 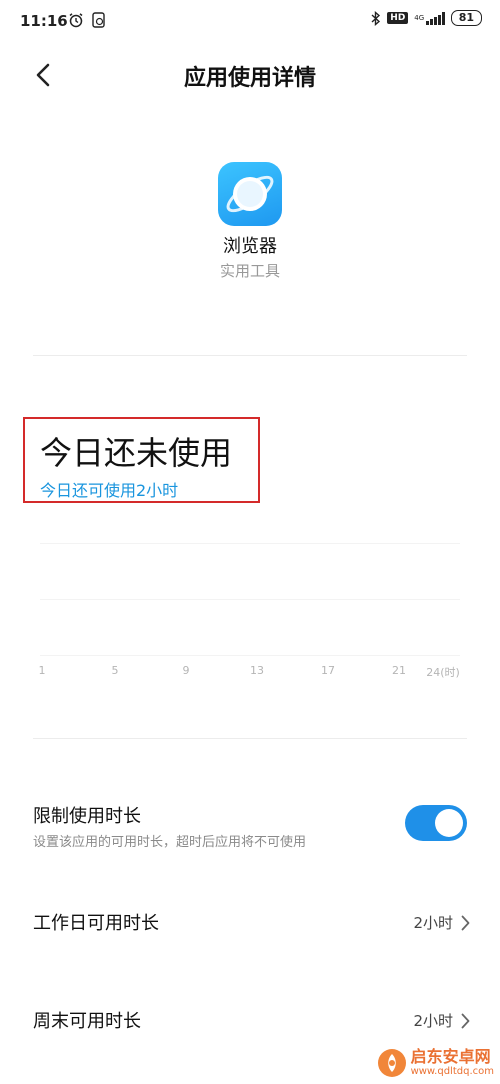 I want to click on weekend-limit-value: 2小时, so click(x=433, y=1021).